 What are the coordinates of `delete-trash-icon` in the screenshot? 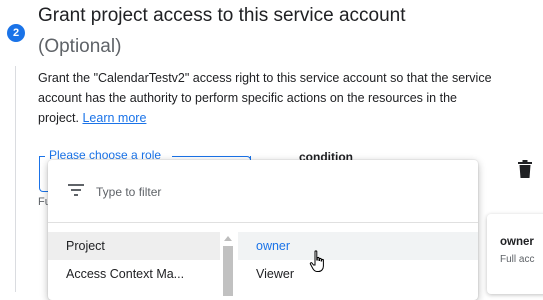 It's located at (525, 169).